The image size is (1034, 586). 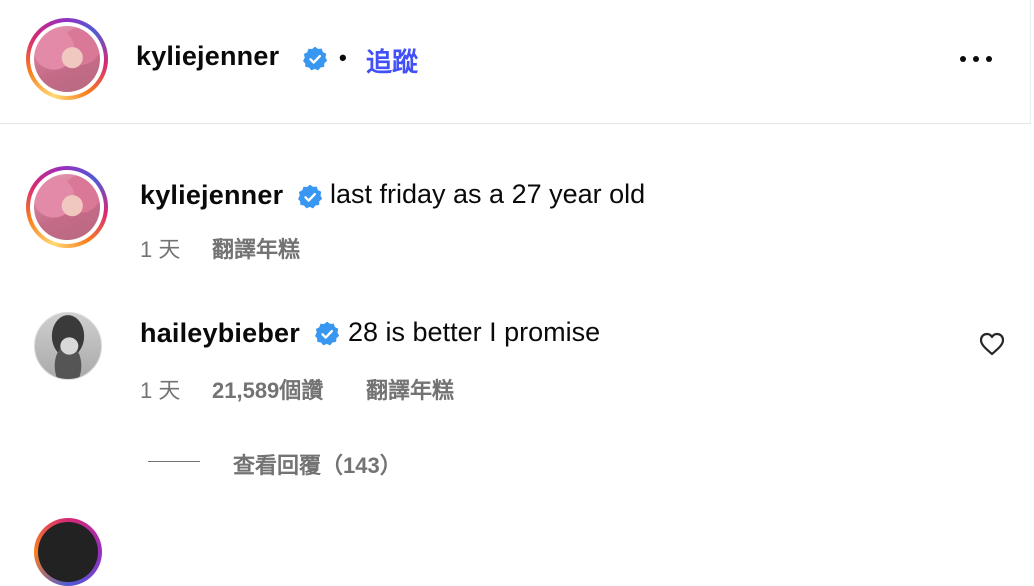 I want to click on heart-outline-icon, so click(x=992, y=344).